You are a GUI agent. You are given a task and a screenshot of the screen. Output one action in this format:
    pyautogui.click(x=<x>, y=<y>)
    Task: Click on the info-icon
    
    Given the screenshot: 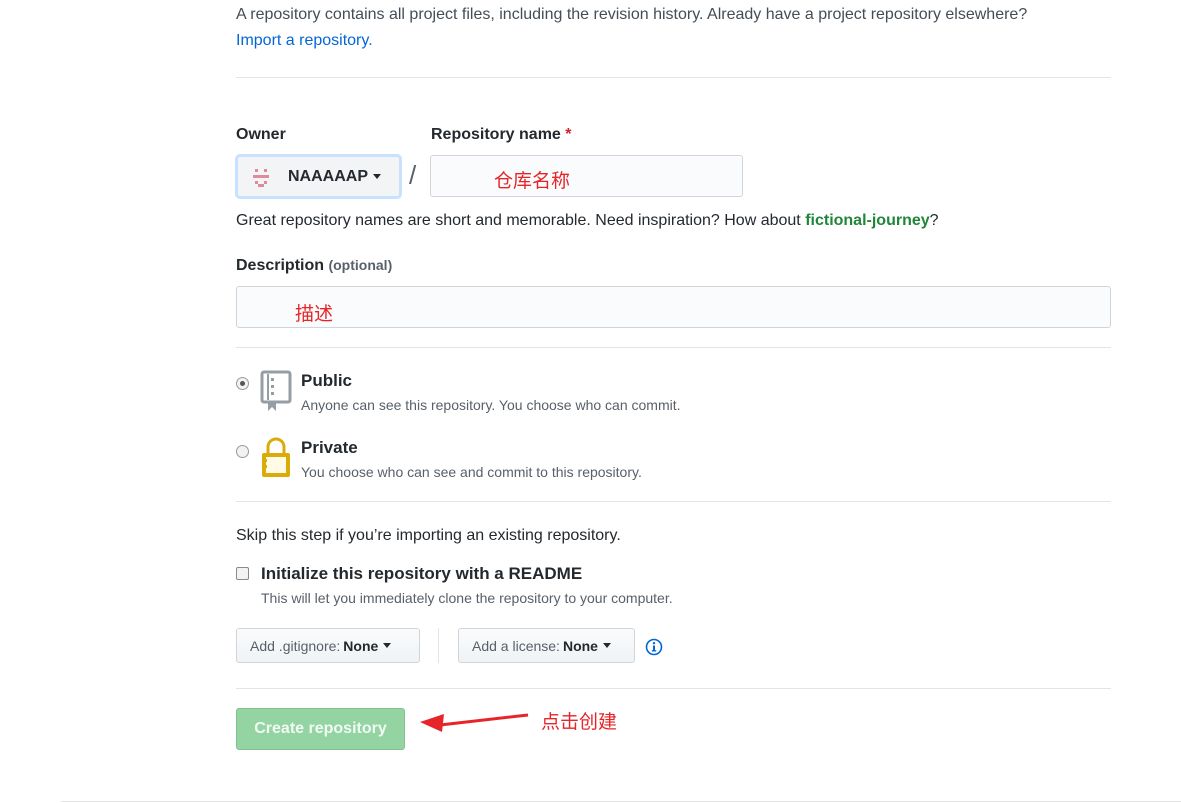 What is the action you would take?
    pyautogui.click(x=654, y=649)
    